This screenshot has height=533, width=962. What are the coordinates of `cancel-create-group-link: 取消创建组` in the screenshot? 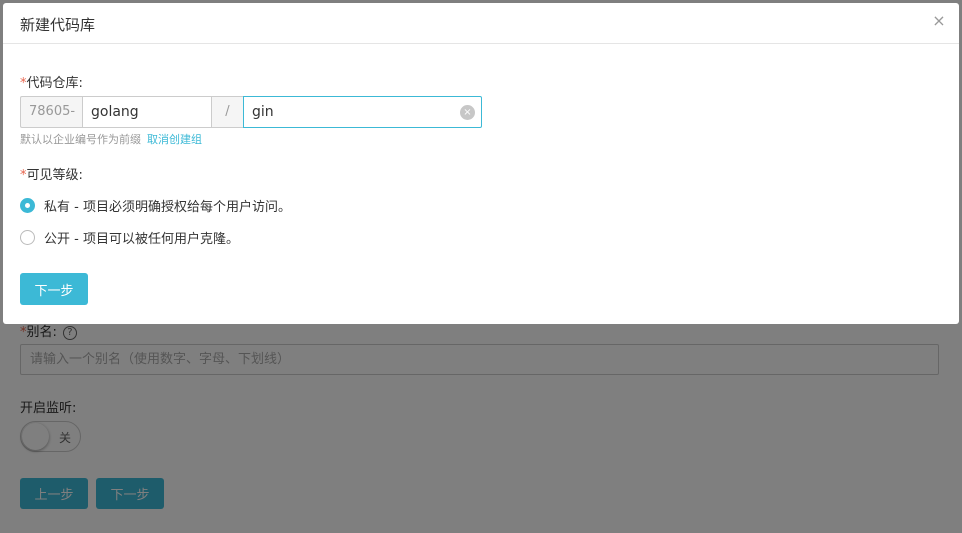 It's located at (174, 139).